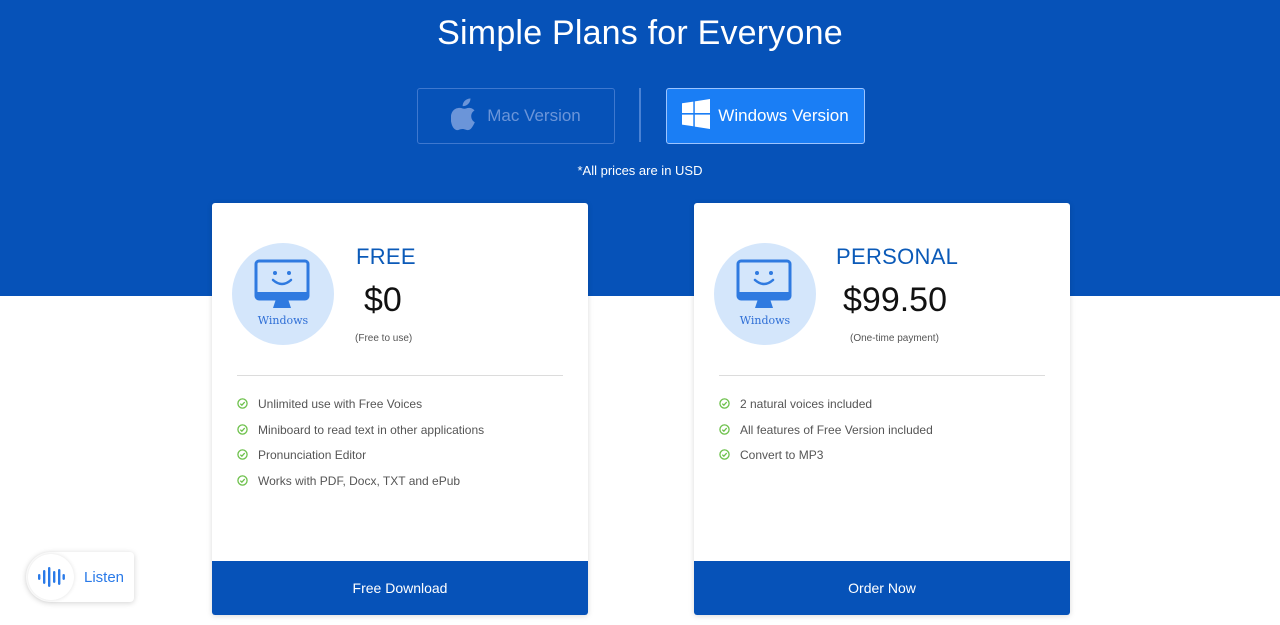  What do you see at coordinates (806, 404) in the screenshot?
I see `feature-text: 2 natural voices included` at bounding box center [806, 404].